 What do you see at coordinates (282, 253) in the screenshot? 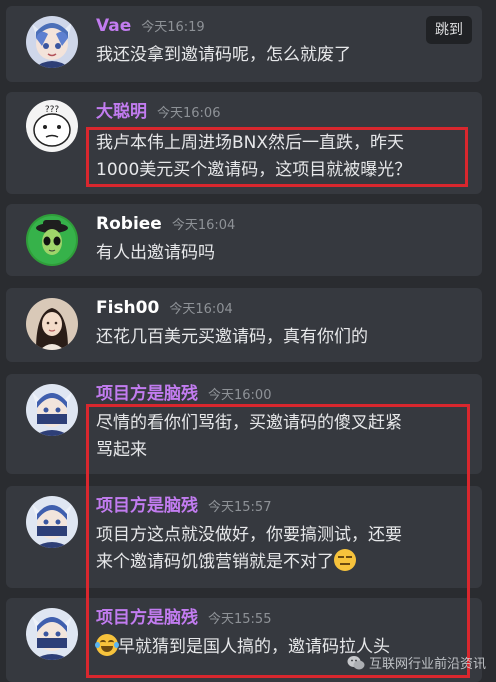
I see `message-text: 有人出邀请码吗` at bounding box center [282, 253].